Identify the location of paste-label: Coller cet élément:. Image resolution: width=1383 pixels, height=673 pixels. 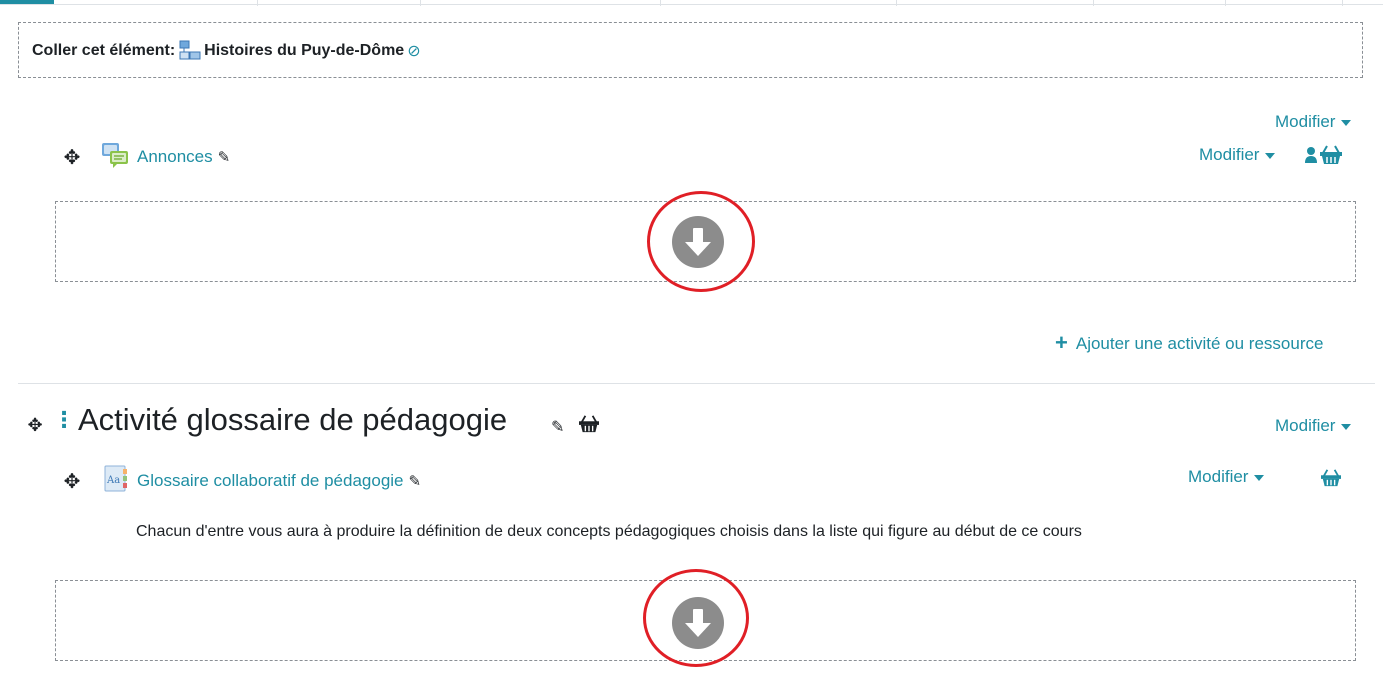
(104, 50).